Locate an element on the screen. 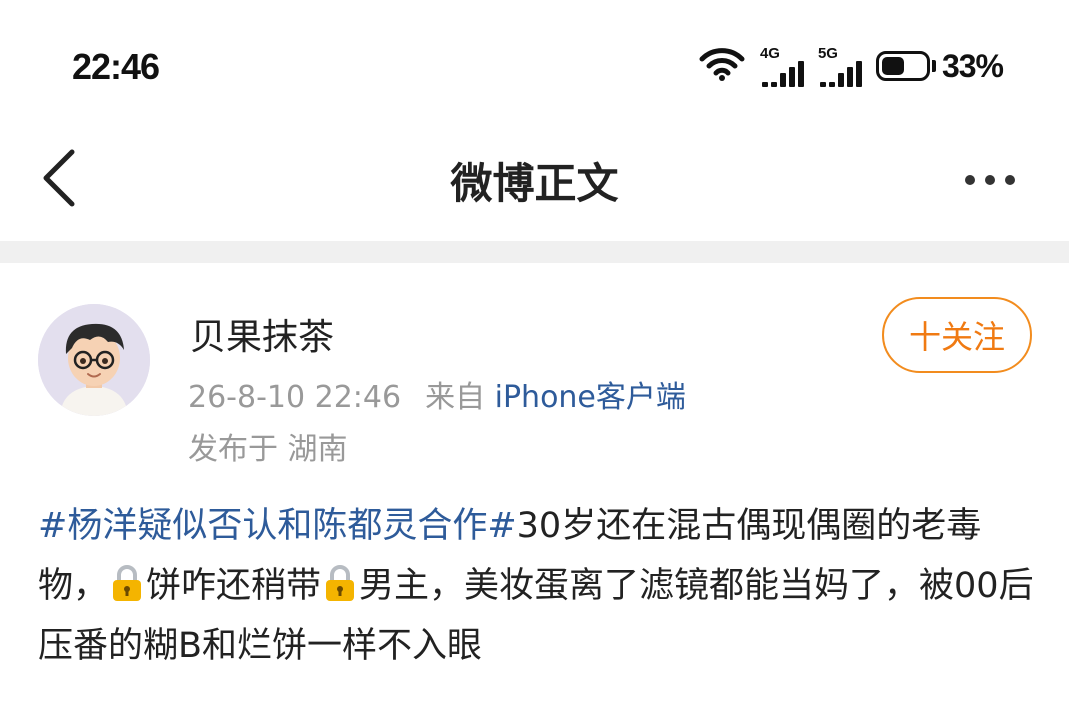  source-prefix: 来自 is located at coordinates (455, 397).